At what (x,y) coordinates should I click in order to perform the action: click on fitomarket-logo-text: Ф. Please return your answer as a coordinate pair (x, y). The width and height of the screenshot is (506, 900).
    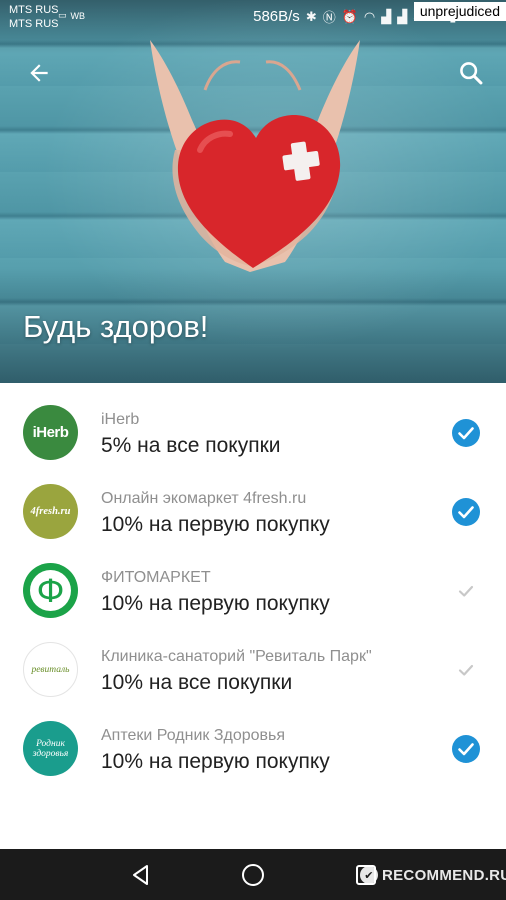
    Looking at the image, I should click on (50, 590).